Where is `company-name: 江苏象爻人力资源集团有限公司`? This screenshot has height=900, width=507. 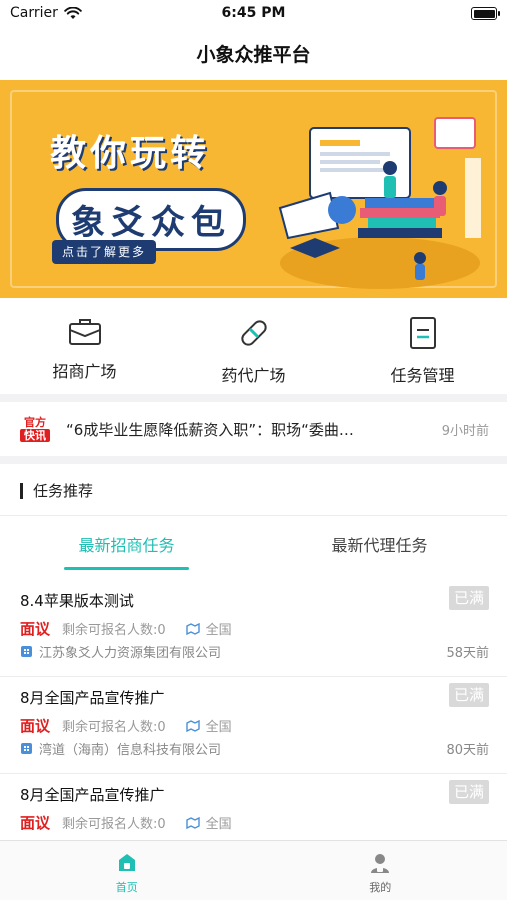
company-name: 江苏象爻人力资源集团有限公司 is located at coordinates (130, 653).